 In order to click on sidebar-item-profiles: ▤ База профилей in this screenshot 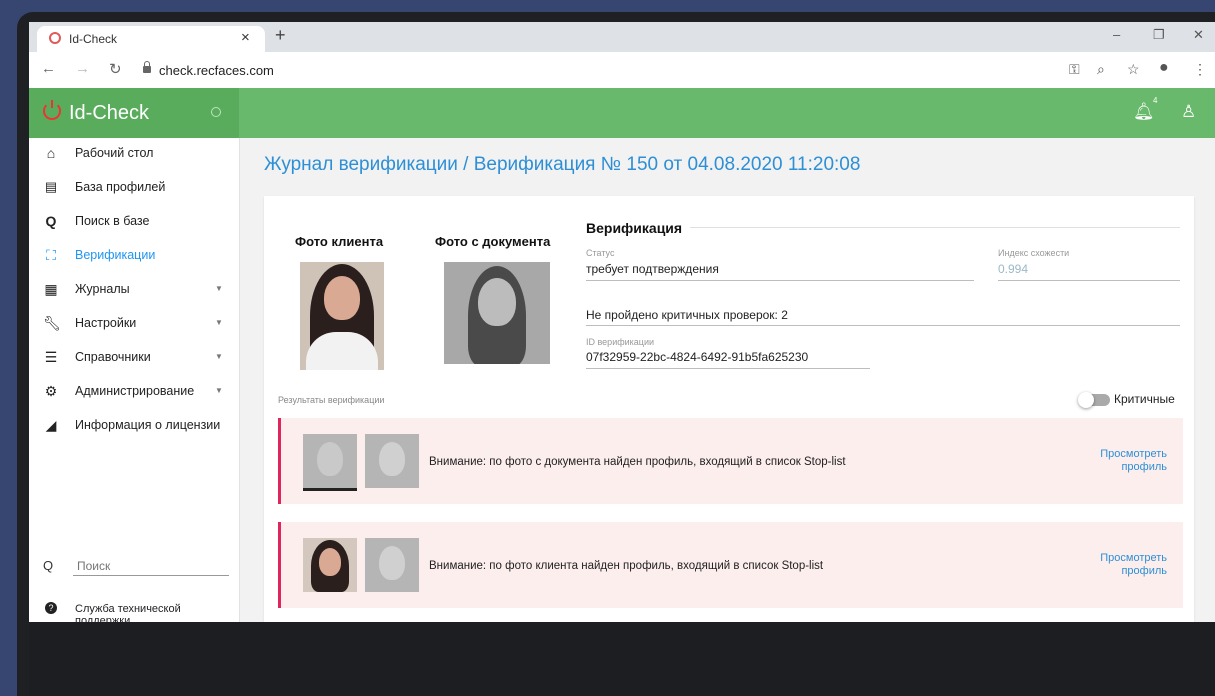, I will do `click(134, 189)`.